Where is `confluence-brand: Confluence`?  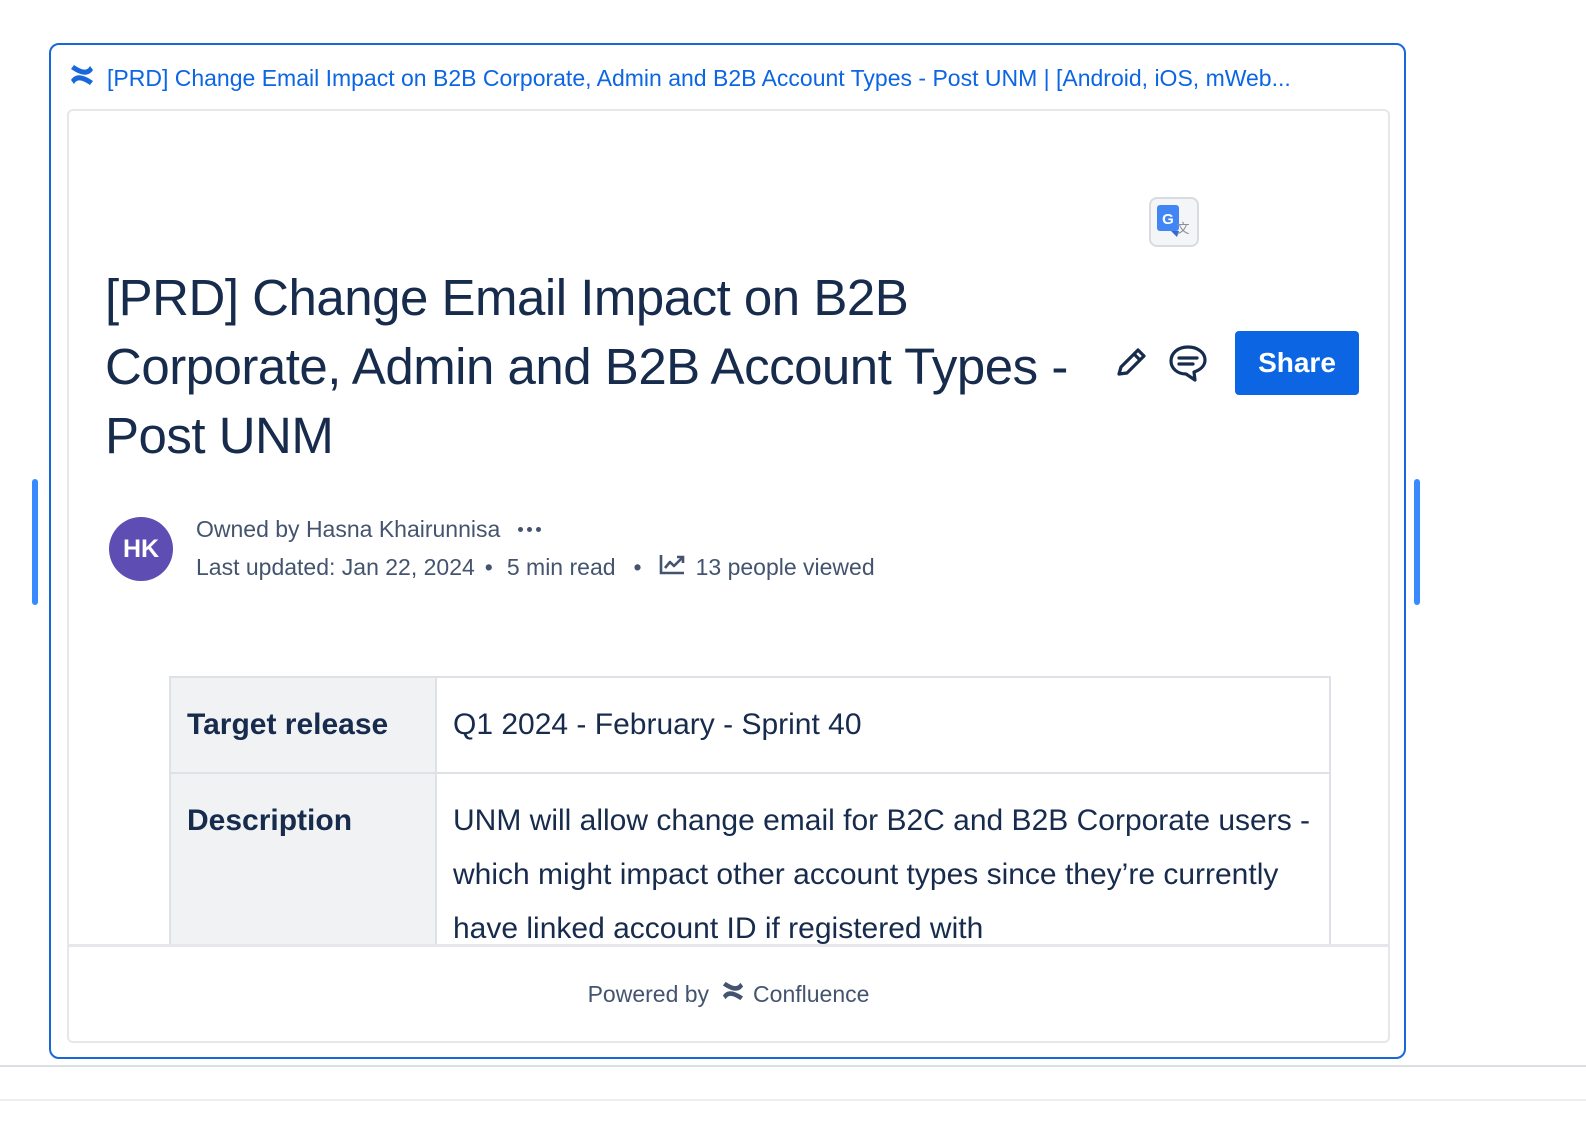 confluence-brand: Confluence is located at coordinates (795, 994).